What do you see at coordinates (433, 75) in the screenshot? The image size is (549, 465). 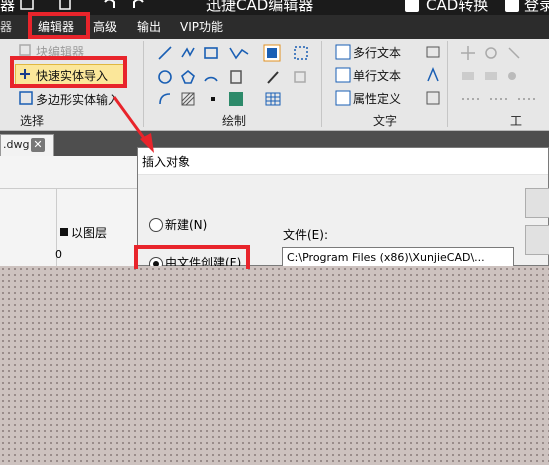 I see `font-icon` at bounding box center [433, 75].